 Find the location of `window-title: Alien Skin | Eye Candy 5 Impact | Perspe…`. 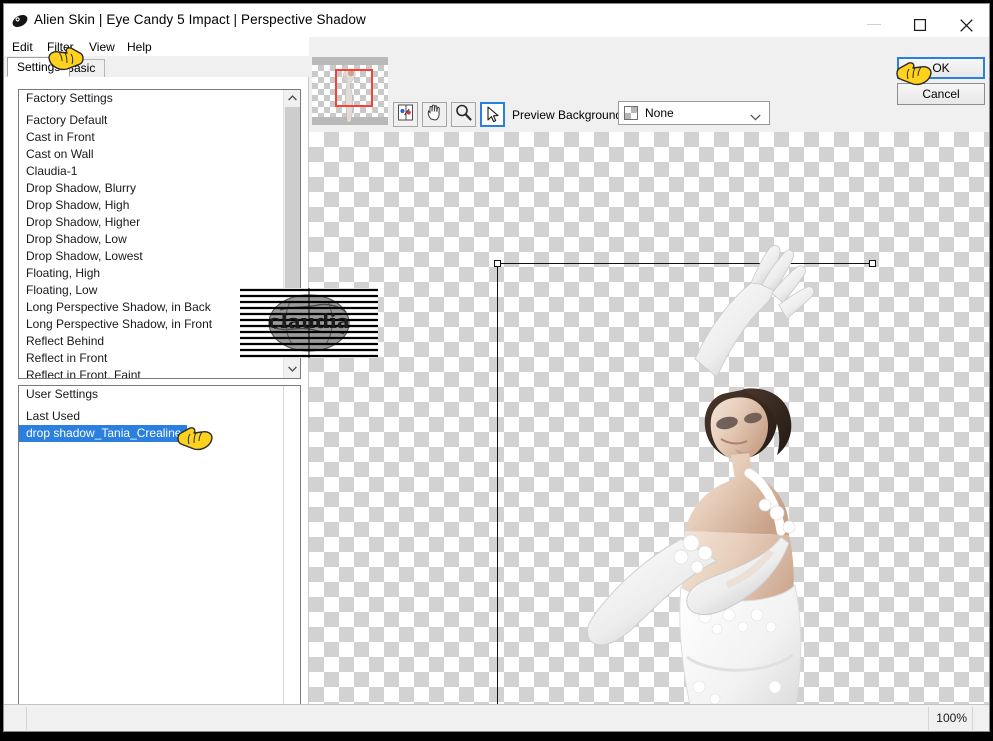

window-title: Alien Skin | Eye Candy 5 Impact | Perspe… is located at coordinates (200, 19).